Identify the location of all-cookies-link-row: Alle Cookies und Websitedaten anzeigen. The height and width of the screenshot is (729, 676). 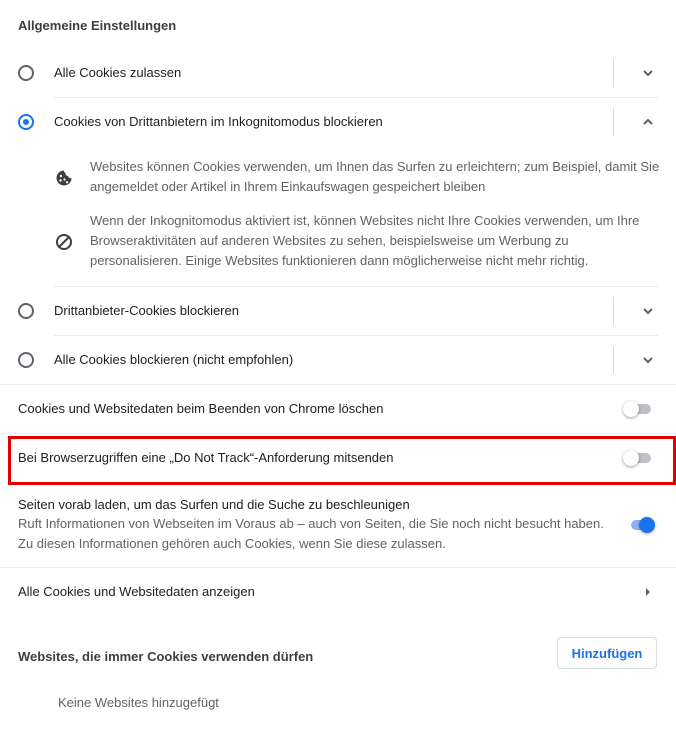
(338, 592).